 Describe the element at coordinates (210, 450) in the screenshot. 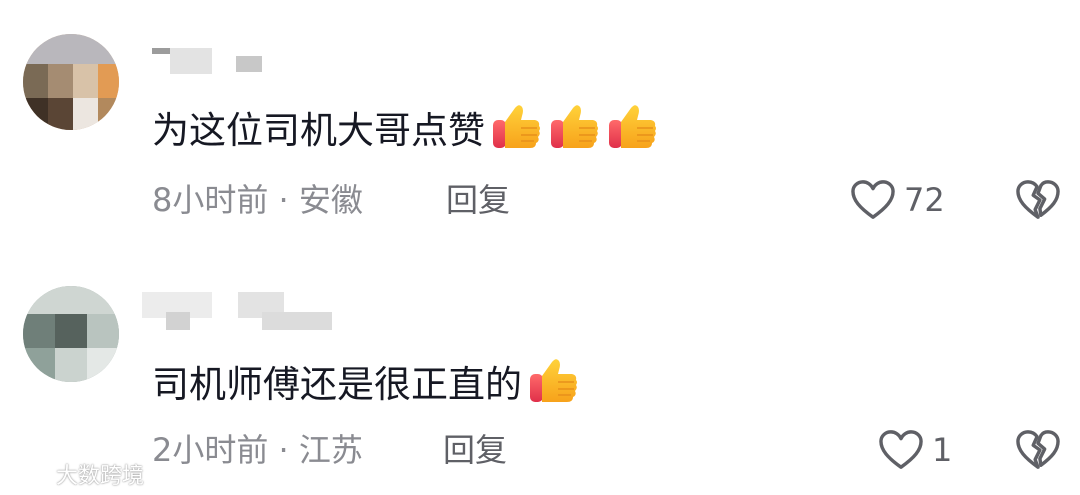

I see `comment-time: 2小时前` at that location.